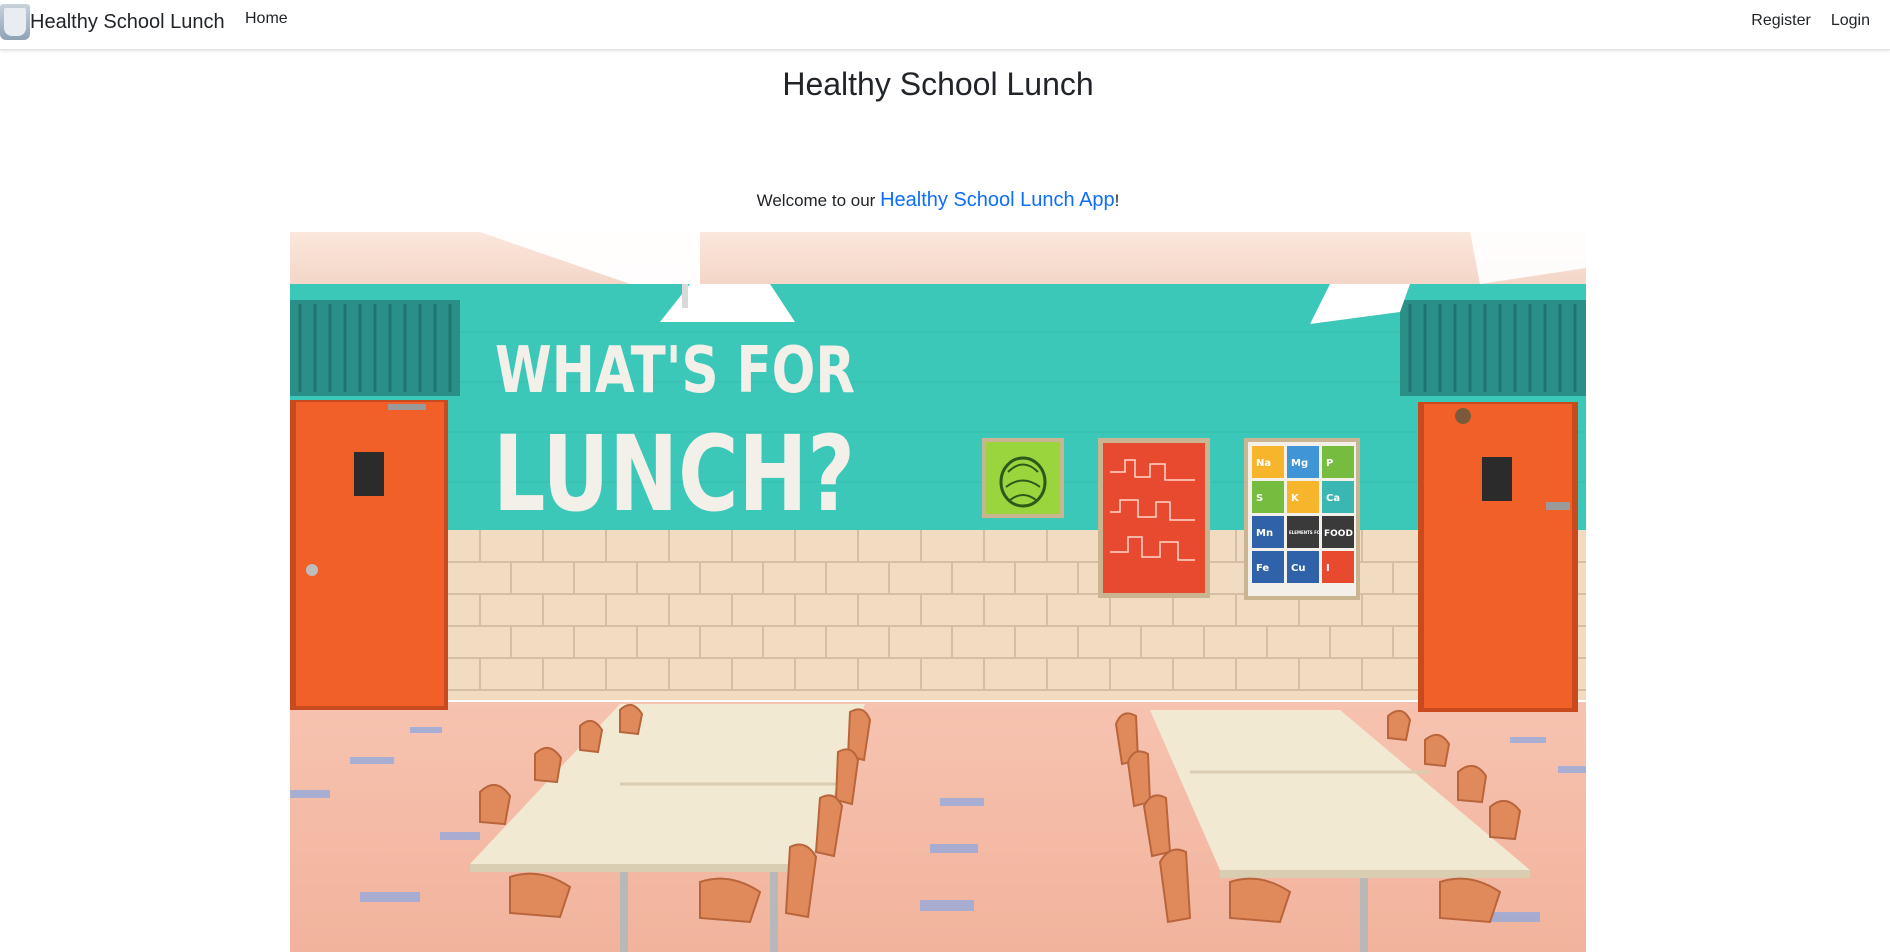 This screenshot has height=952, width=1890. I want to click on register-link: Register, so click(1781, 21).